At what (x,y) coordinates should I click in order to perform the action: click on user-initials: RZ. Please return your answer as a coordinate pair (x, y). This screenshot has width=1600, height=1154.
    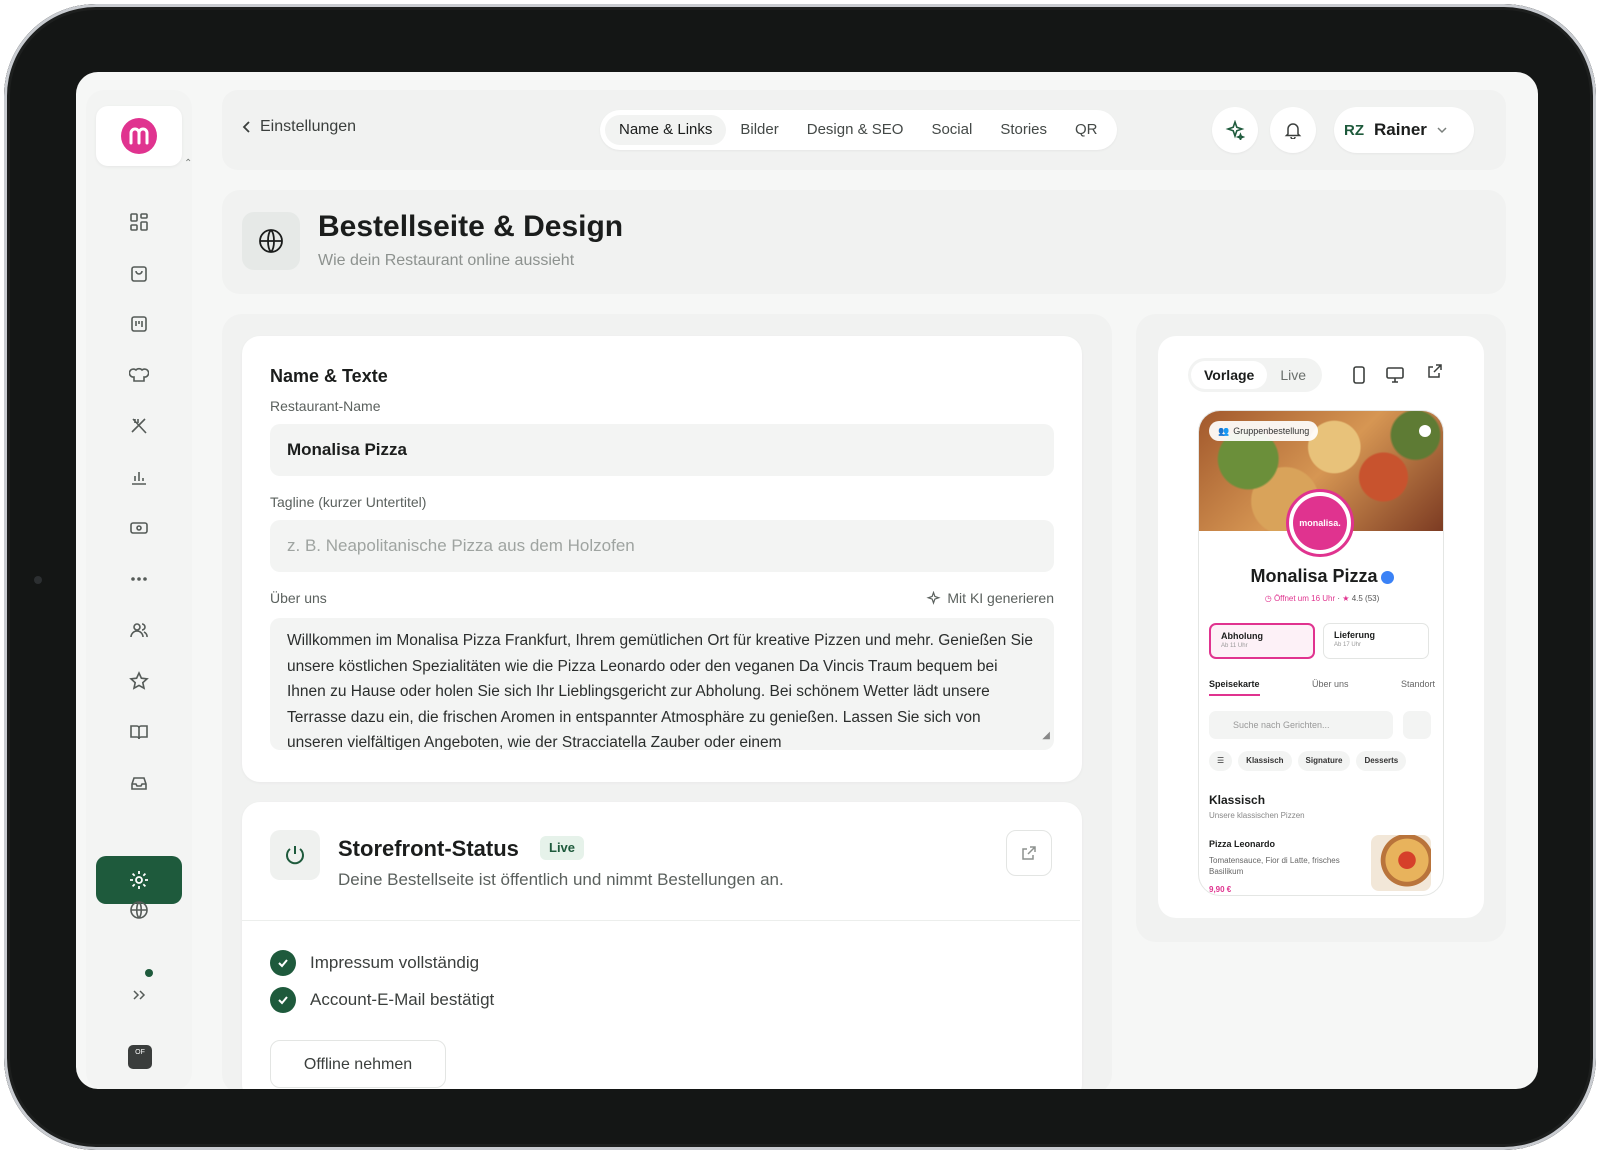
    Looking at the image, I should click on (1354, 130).